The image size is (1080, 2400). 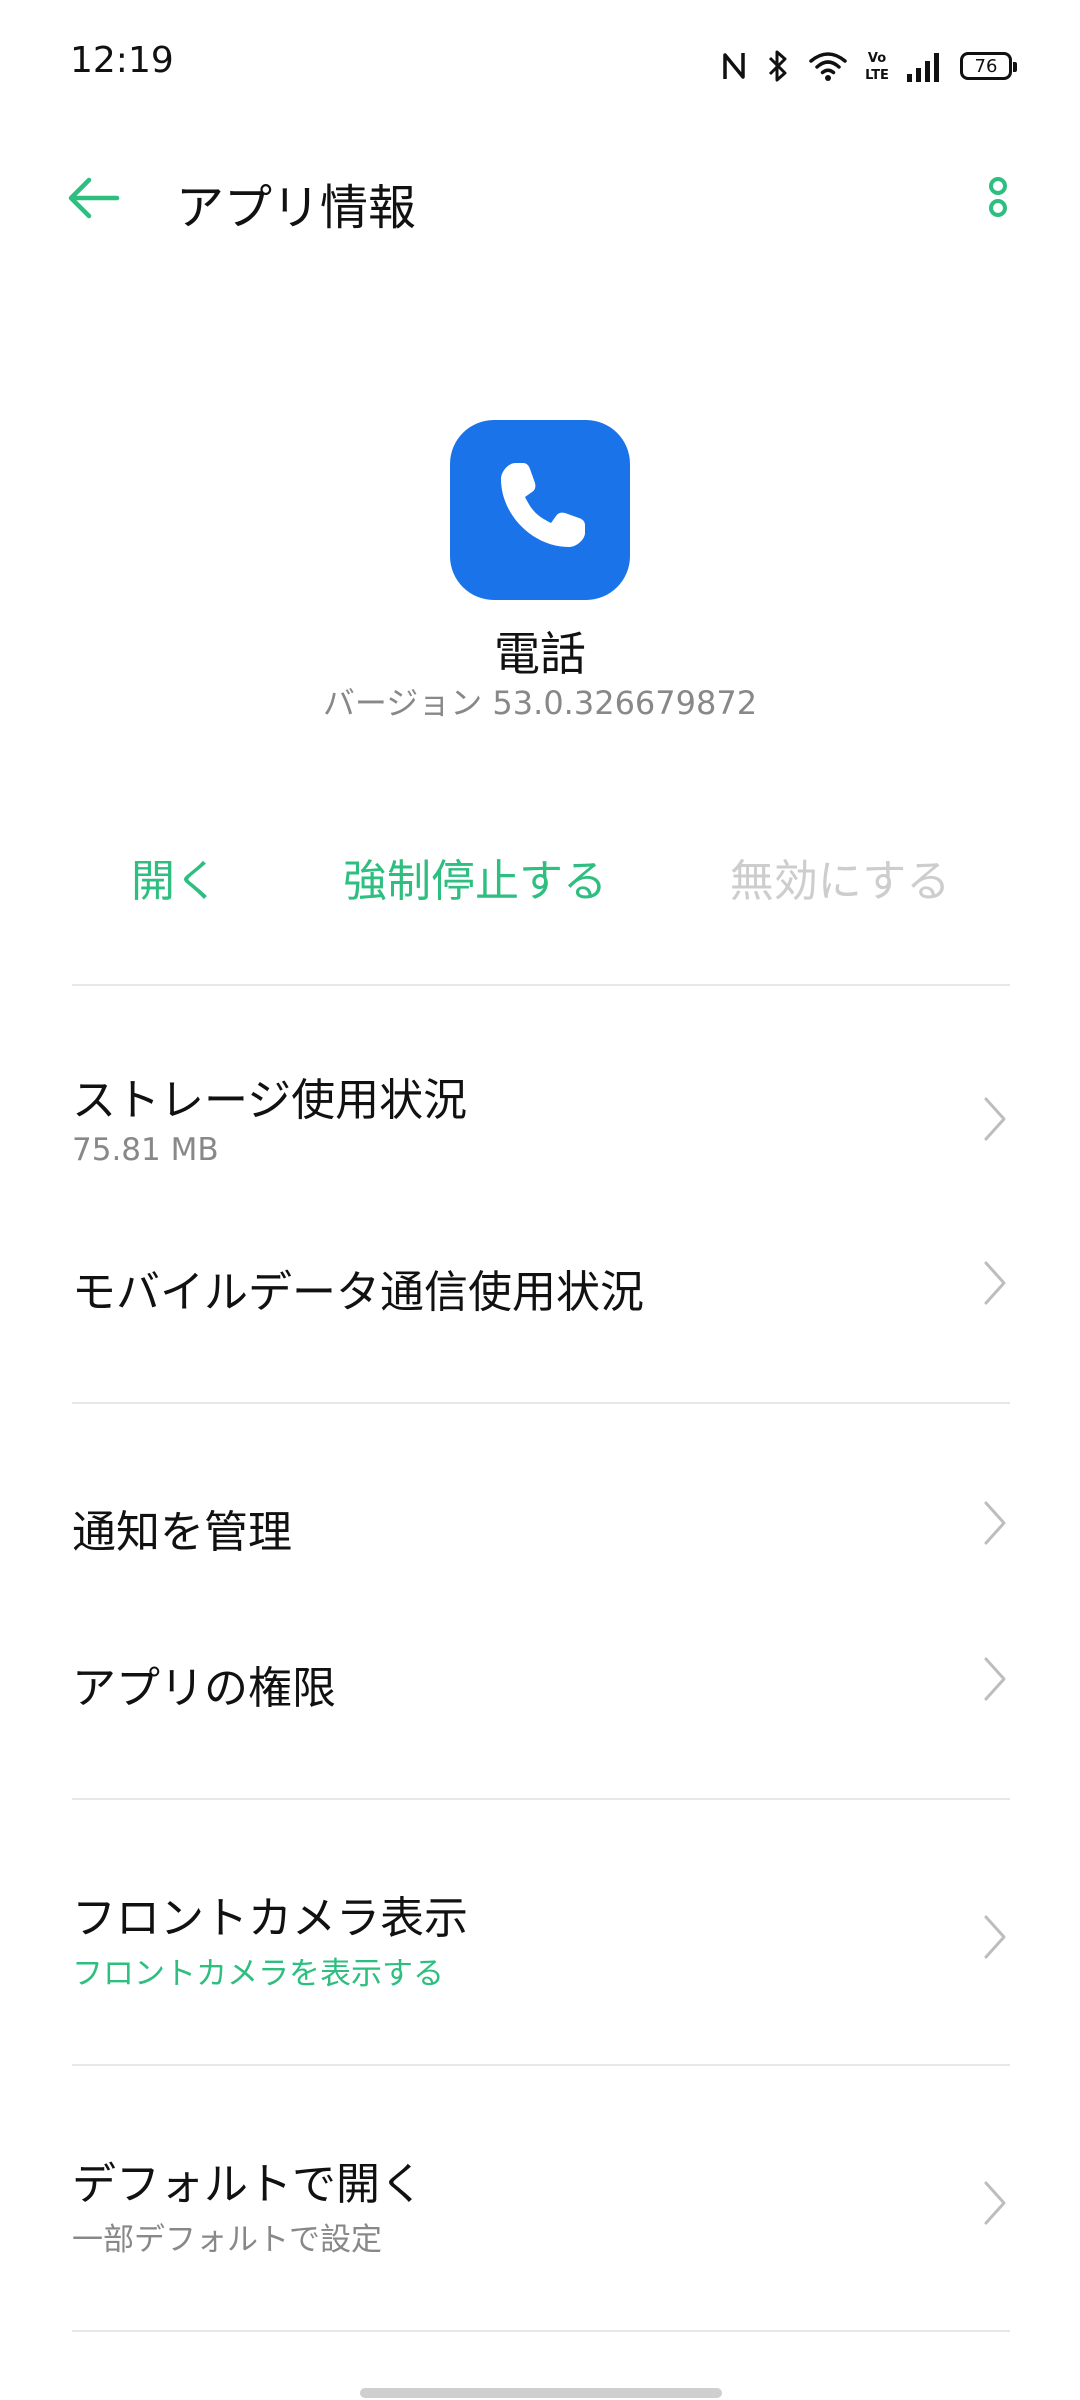 I want to click on status-icons: Vo LTE 76, so click(x=868, y=66).